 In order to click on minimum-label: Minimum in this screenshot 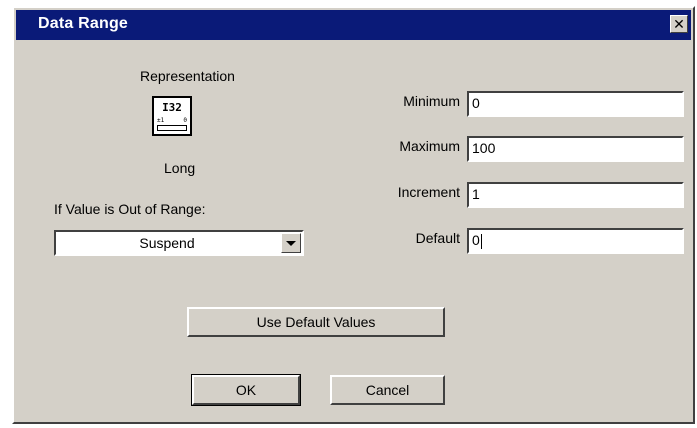, I will do `click(431, 101)`.